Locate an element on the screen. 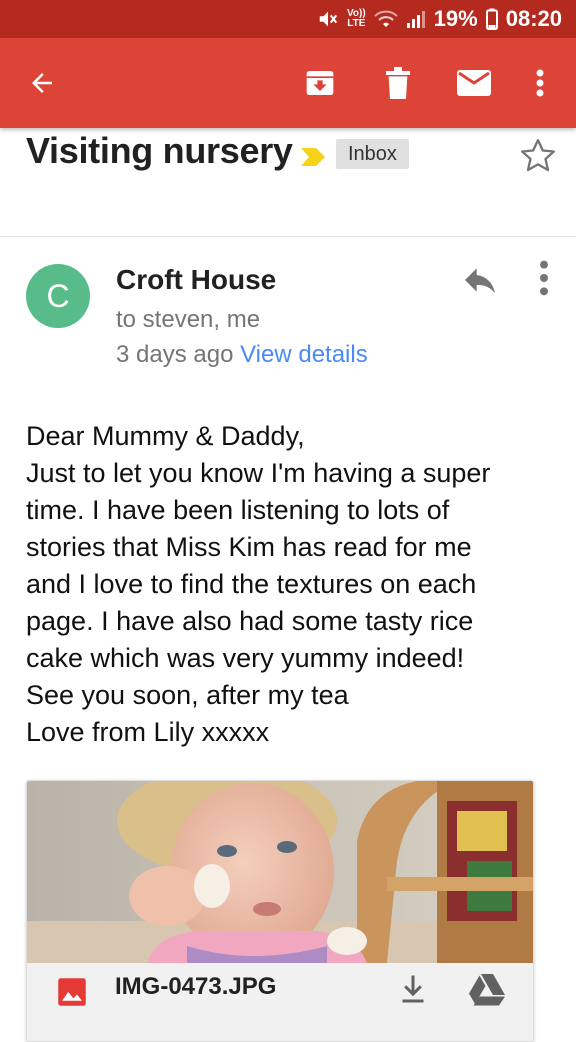 This screenshot has width=576, height=1042. body-line: cake which was very yummy indeed! is located at coordinates (245, 658).